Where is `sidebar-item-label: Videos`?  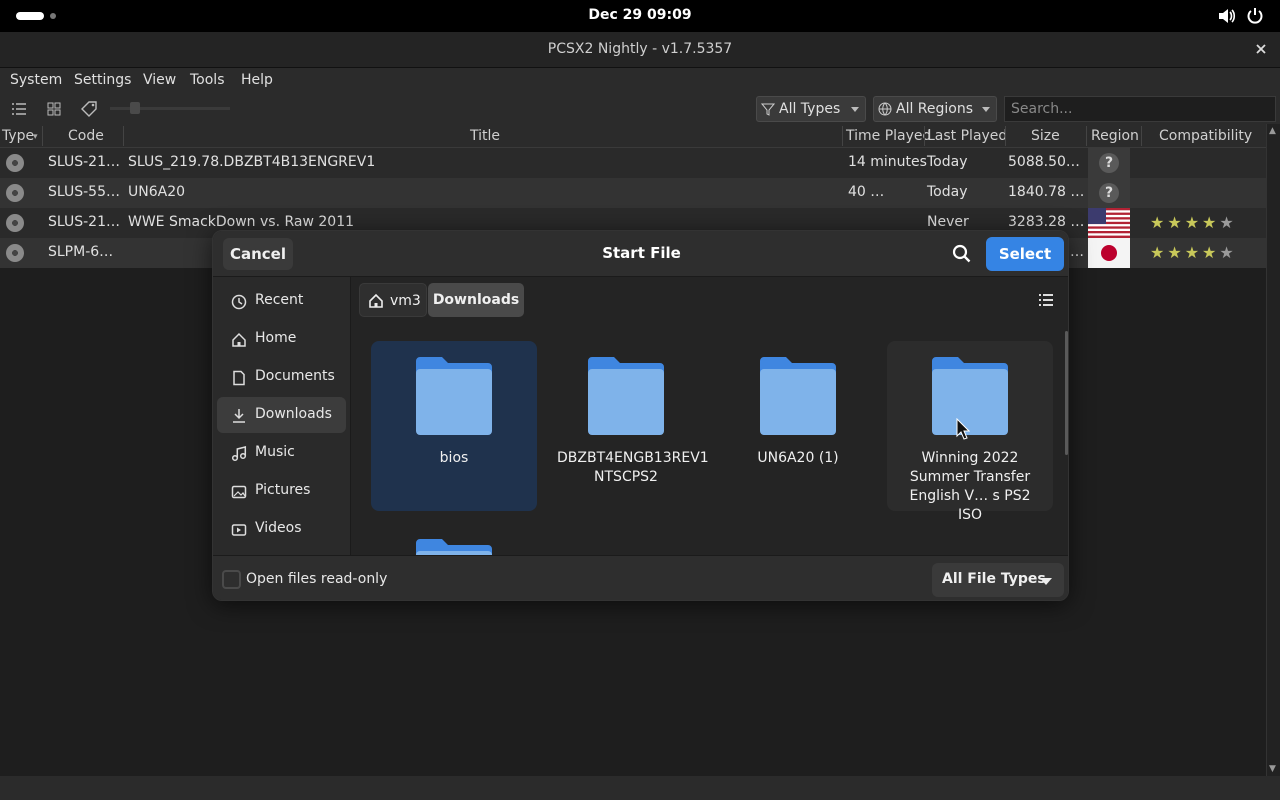
sidebar-item-label: Videos is located at coordinates (278, 528).